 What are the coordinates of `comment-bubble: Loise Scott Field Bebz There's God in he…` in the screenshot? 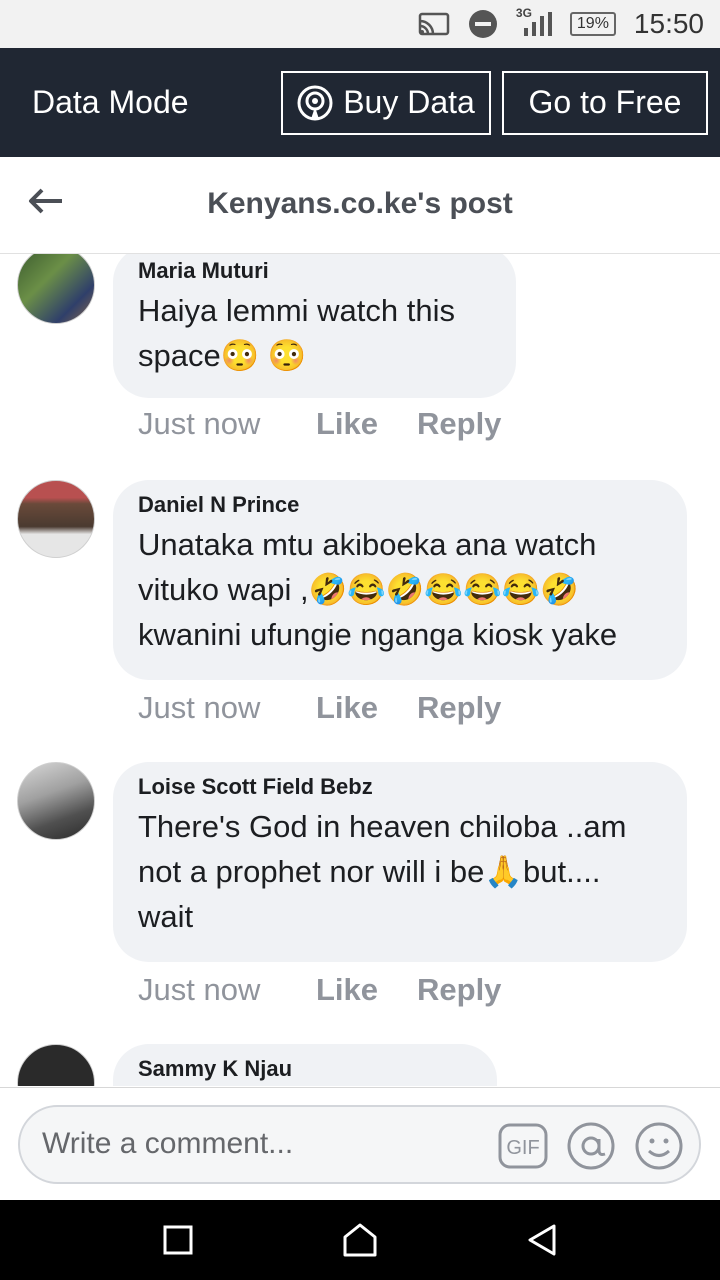 It's located at (400, 862).